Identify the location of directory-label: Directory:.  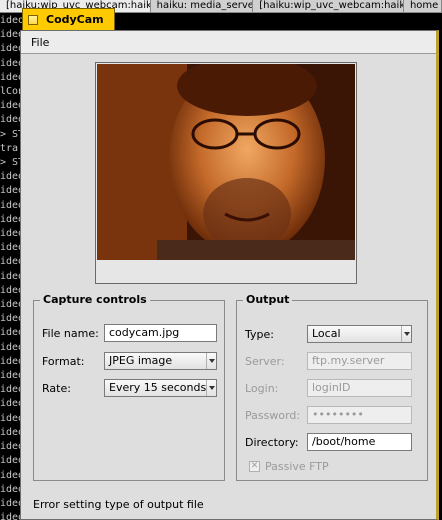
(272, 442).